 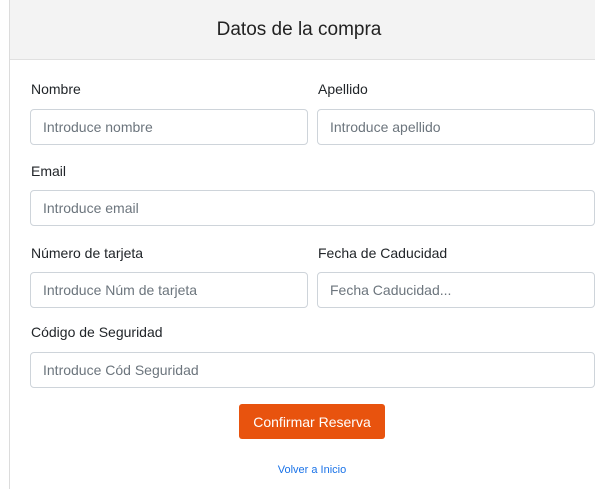 I want to click on expiry-input, so click(x=456, y=290).